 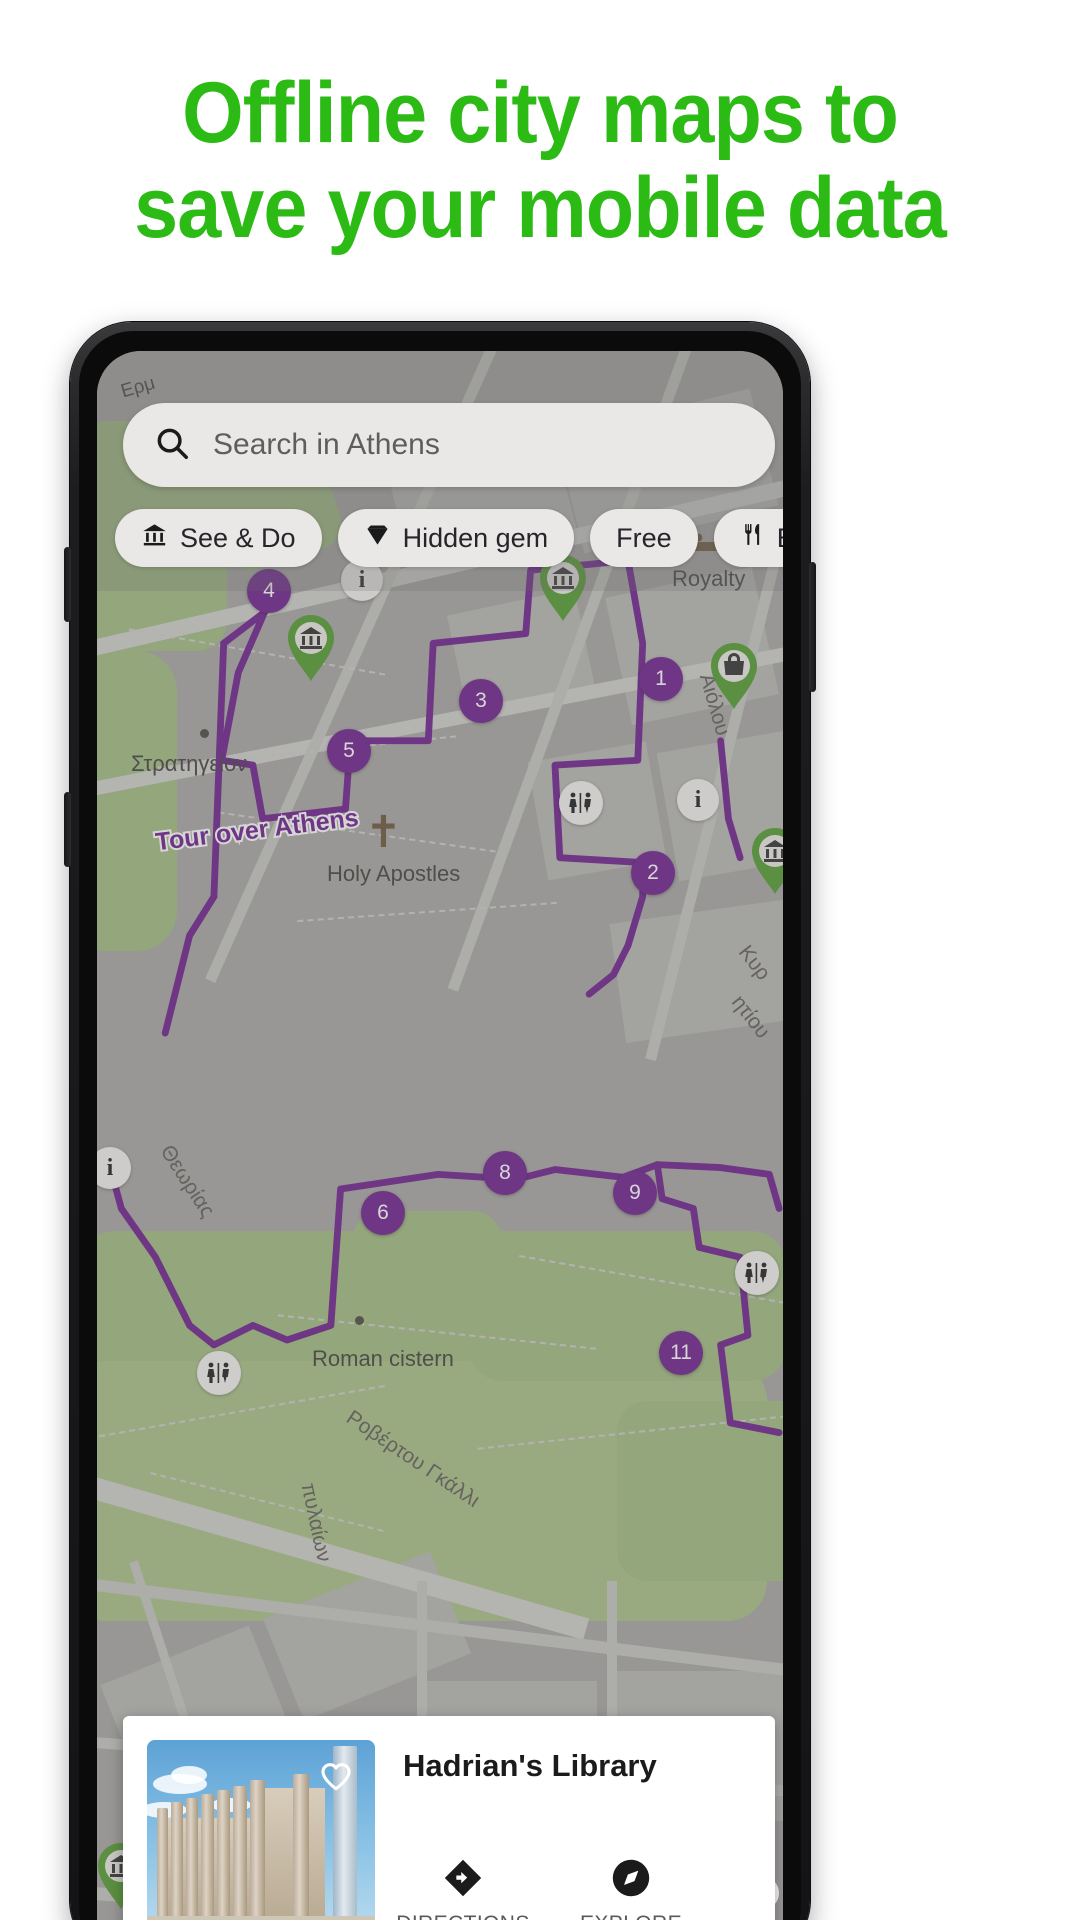 I want to click on headline-line-1: Offline city maps to, so click(x=540, y=113).